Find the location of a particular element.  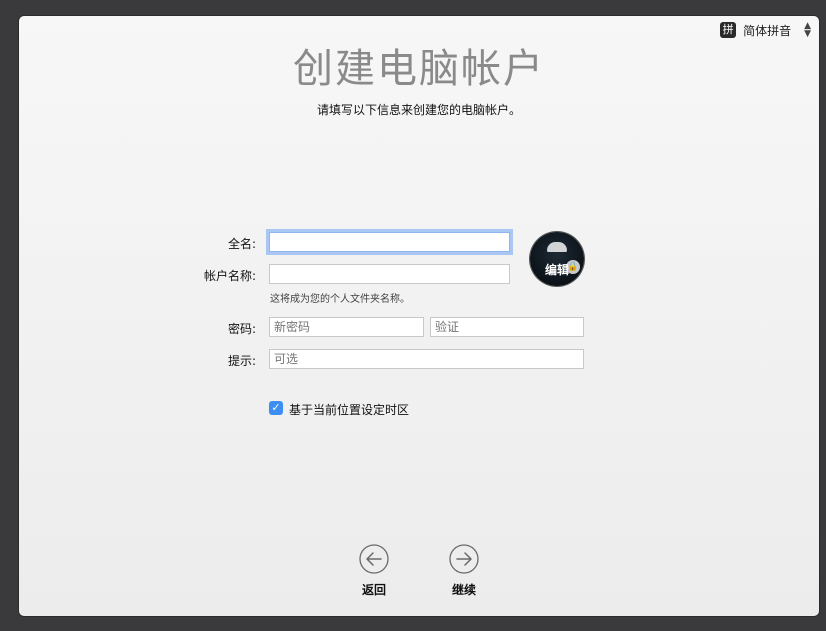

account-name-label: 帐户名称: is located at coordinates (229, 276).